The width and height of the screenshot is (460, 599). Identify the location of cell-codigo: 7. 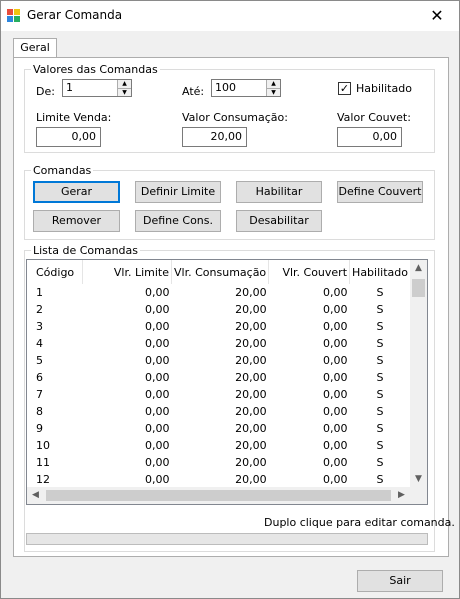
(39, 394).